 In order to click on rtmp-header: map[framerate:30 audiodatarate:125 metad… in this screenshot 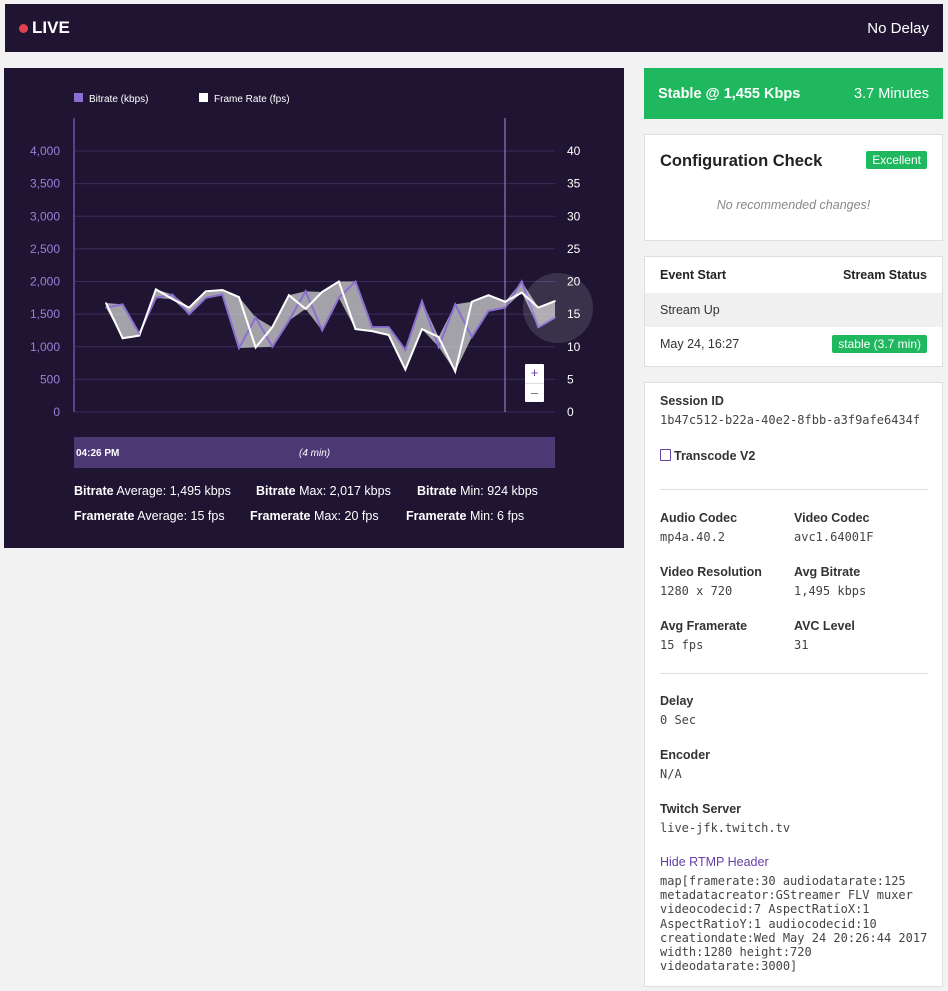, I will do `click(797, 923)`.